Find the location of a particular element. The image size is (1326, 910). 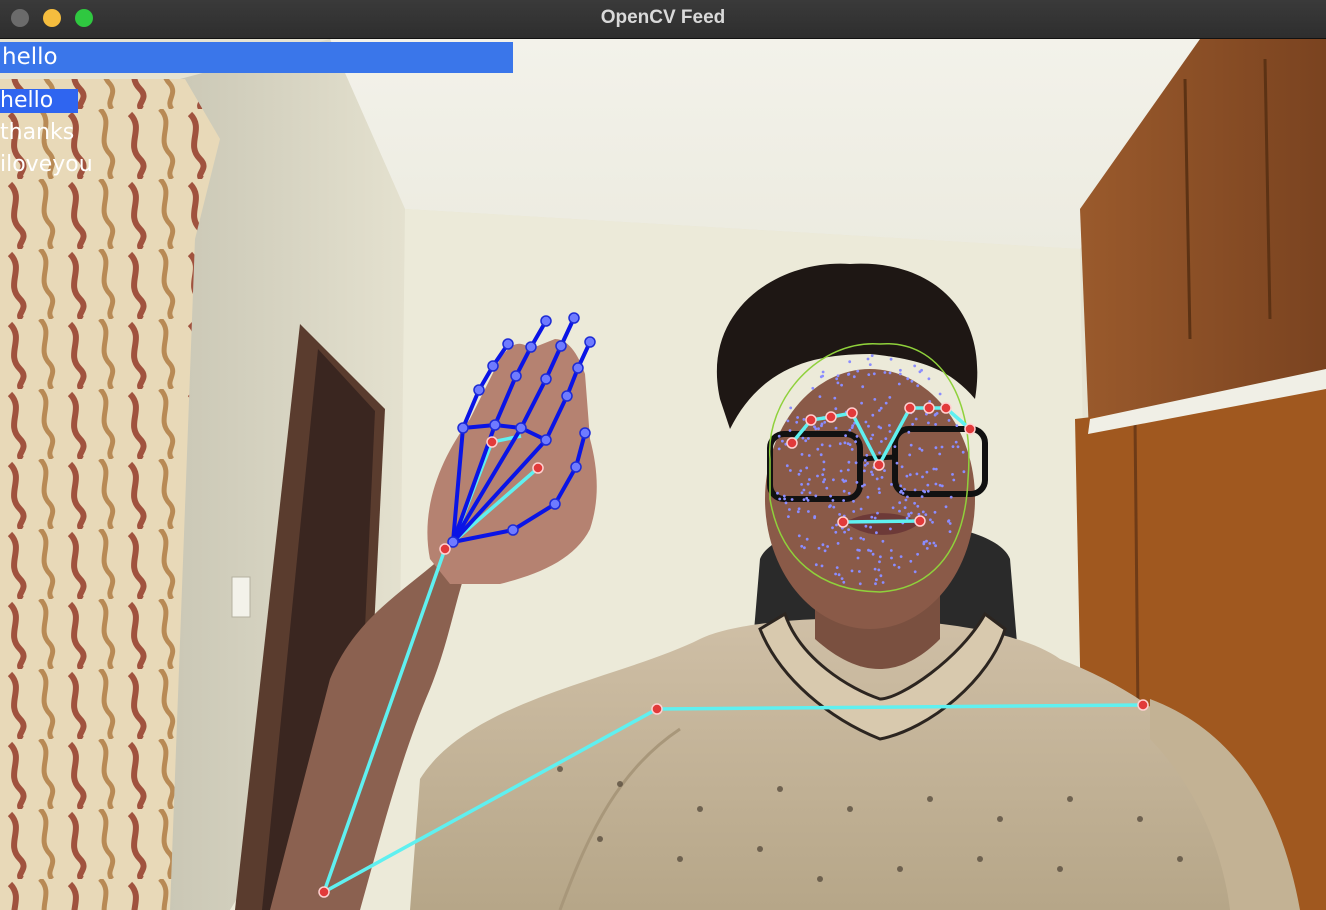

window-title: OpenCV Feed is located at coordinates (663, 17).